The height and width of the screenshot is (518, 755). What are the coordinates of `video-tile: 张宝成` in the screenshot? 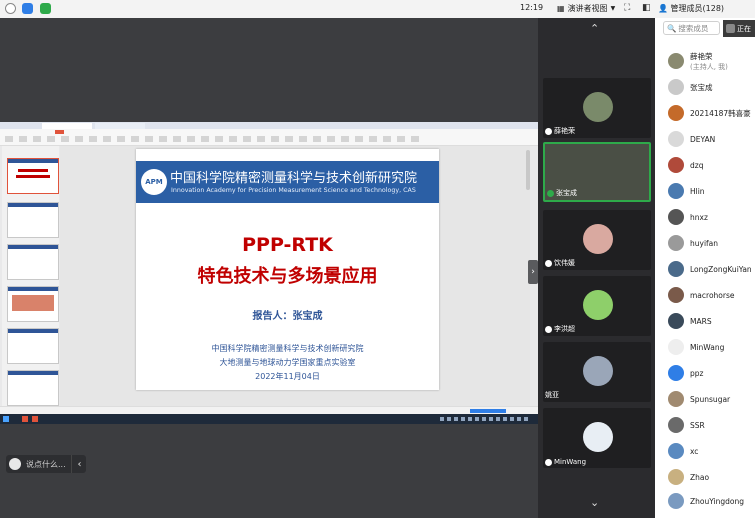 It's located at (597, 172).